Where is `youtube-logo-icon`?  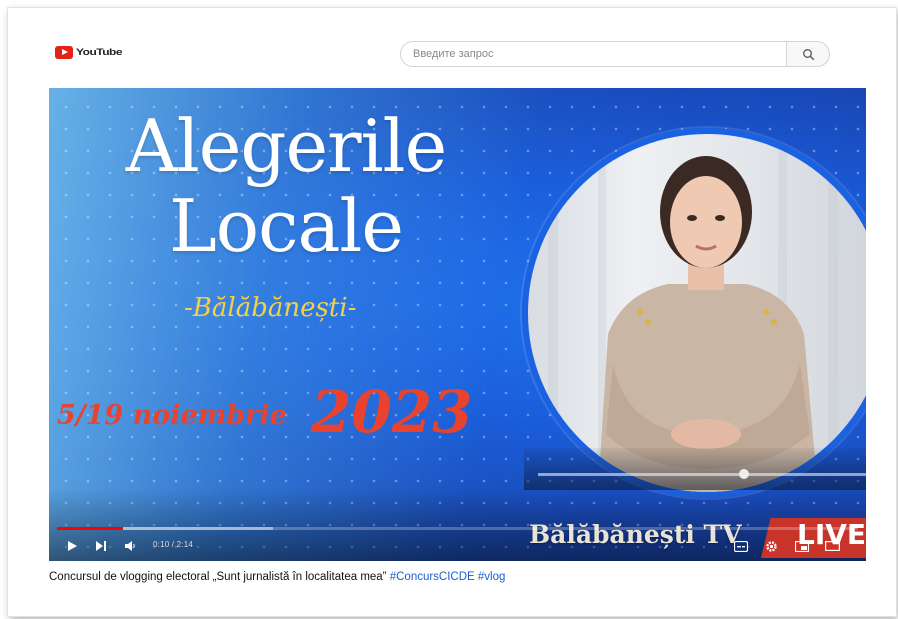 youtube-logo-icon is located at coordinates (64, 52).